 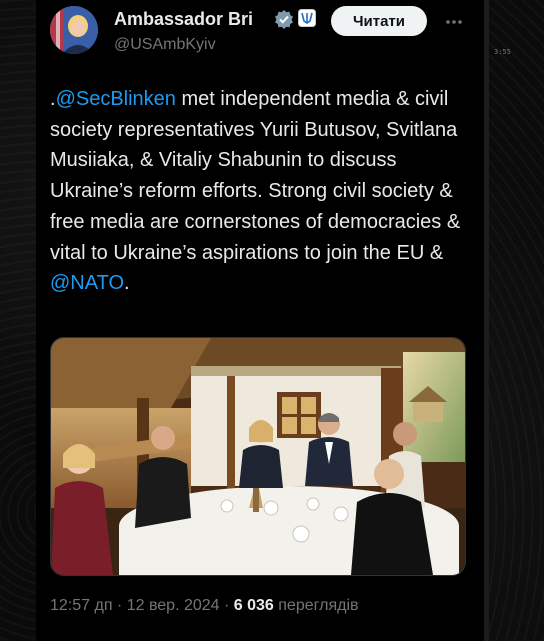 I want to click on verified-badge-icon, so click(x=284, y=19).